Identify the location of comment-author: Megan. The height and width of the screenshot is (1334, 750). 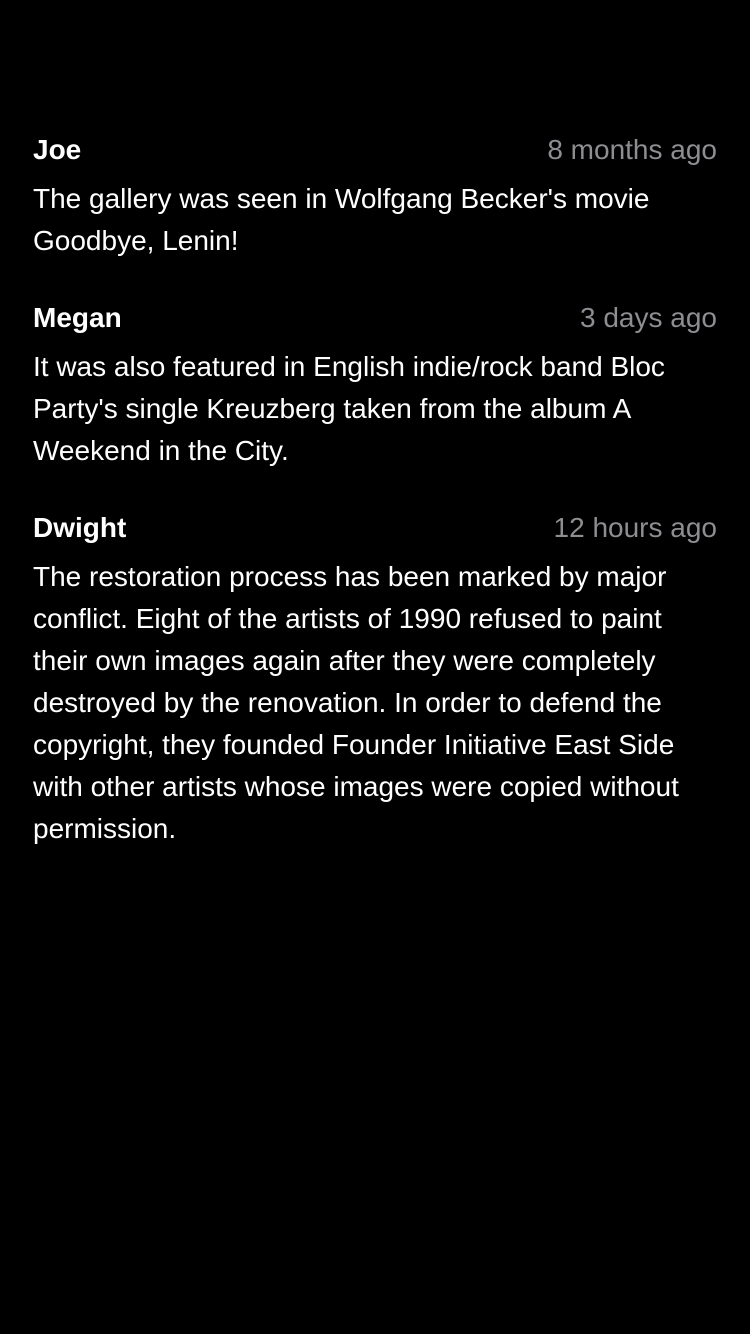
(77, 317).